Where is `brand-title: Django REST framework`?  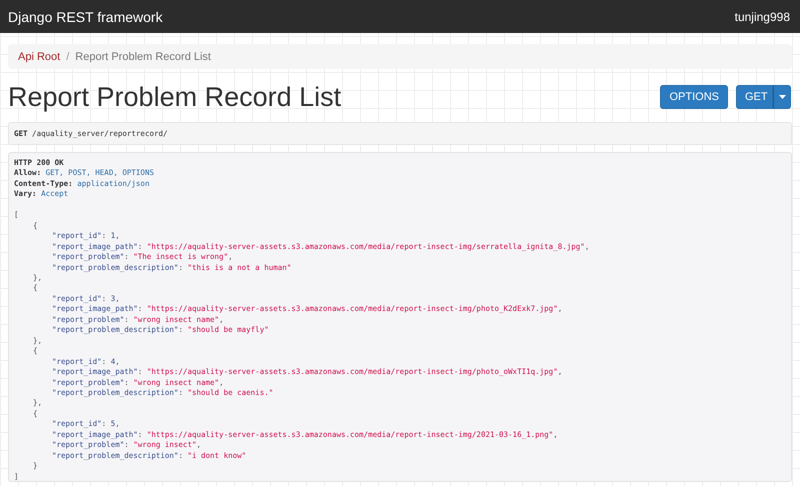
brand-title: Django REST framework is located at coordinates (85, 16).